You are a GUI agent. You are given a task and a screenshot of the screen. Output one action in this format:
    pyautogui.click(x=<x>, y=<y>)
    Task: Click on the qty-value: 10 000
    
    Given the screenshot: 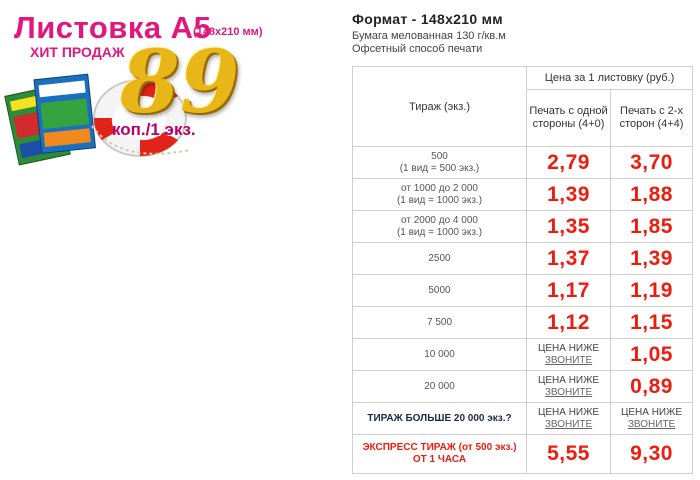 What is the action you would take?
    pyautogui.click(x=439, y=354)
    